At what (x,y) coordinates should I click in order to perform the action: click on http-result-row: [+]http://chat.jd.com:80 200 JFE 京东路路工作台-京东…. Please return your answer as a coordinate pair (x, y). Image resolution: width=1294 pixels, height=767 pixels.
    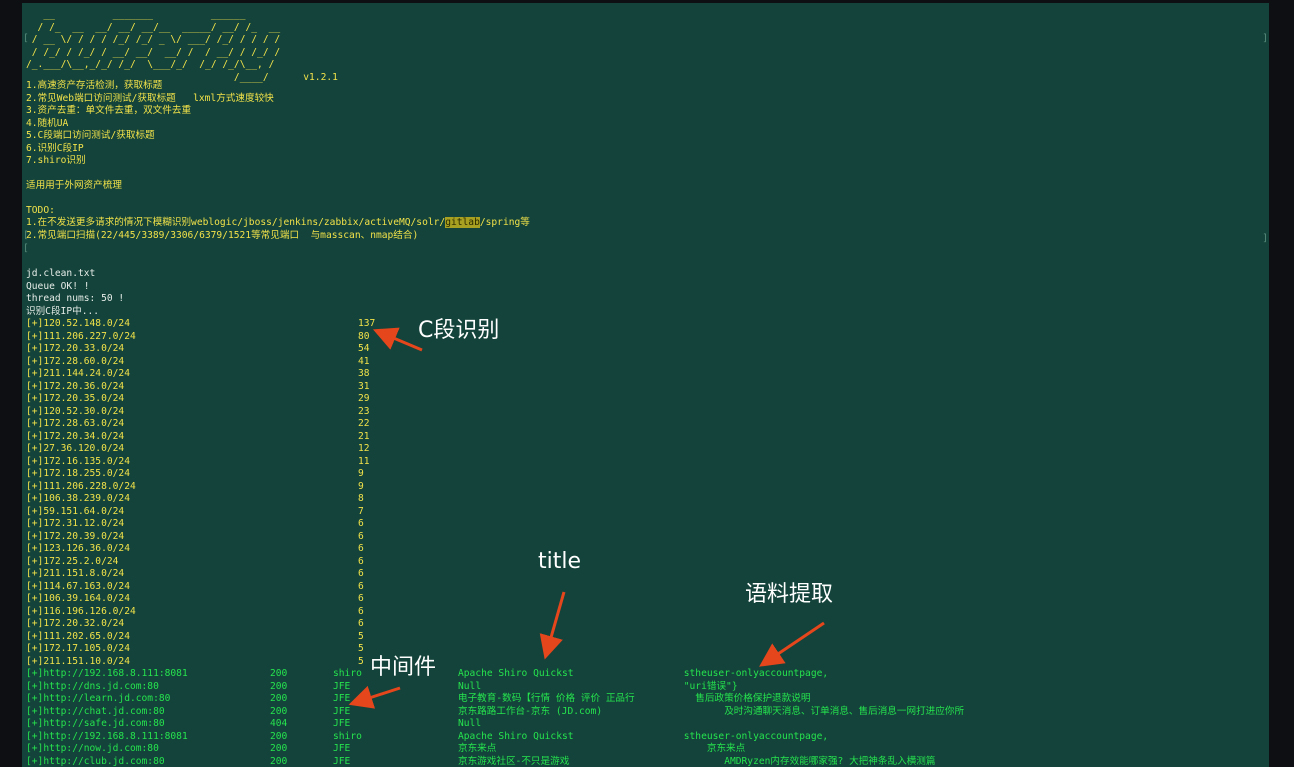
    Looking at the image, I should click on (626, 712).